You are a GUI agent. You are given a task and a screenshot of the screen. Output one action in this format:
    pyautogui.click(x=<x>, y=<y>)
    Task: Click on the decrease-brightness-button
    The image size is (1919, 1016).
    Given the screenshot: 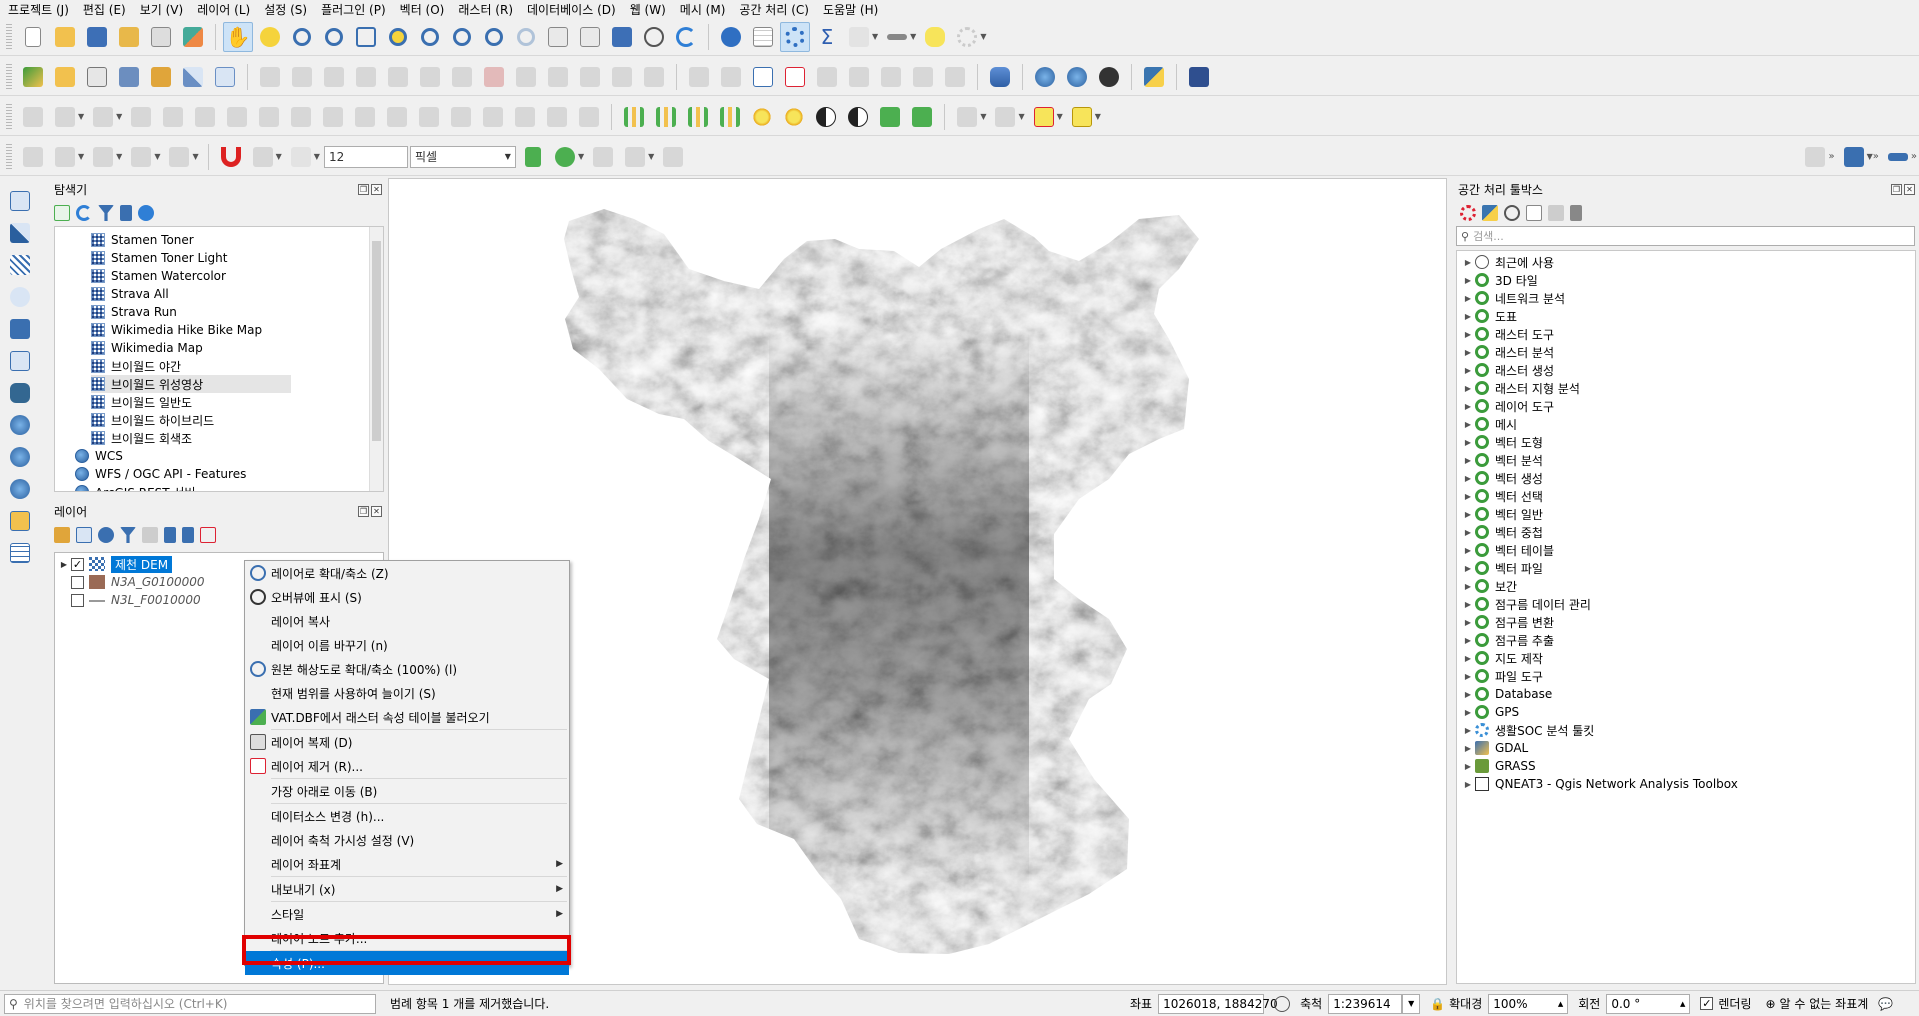 What is the action you would take?
    pyautogui.click(x=794, y=117)
    